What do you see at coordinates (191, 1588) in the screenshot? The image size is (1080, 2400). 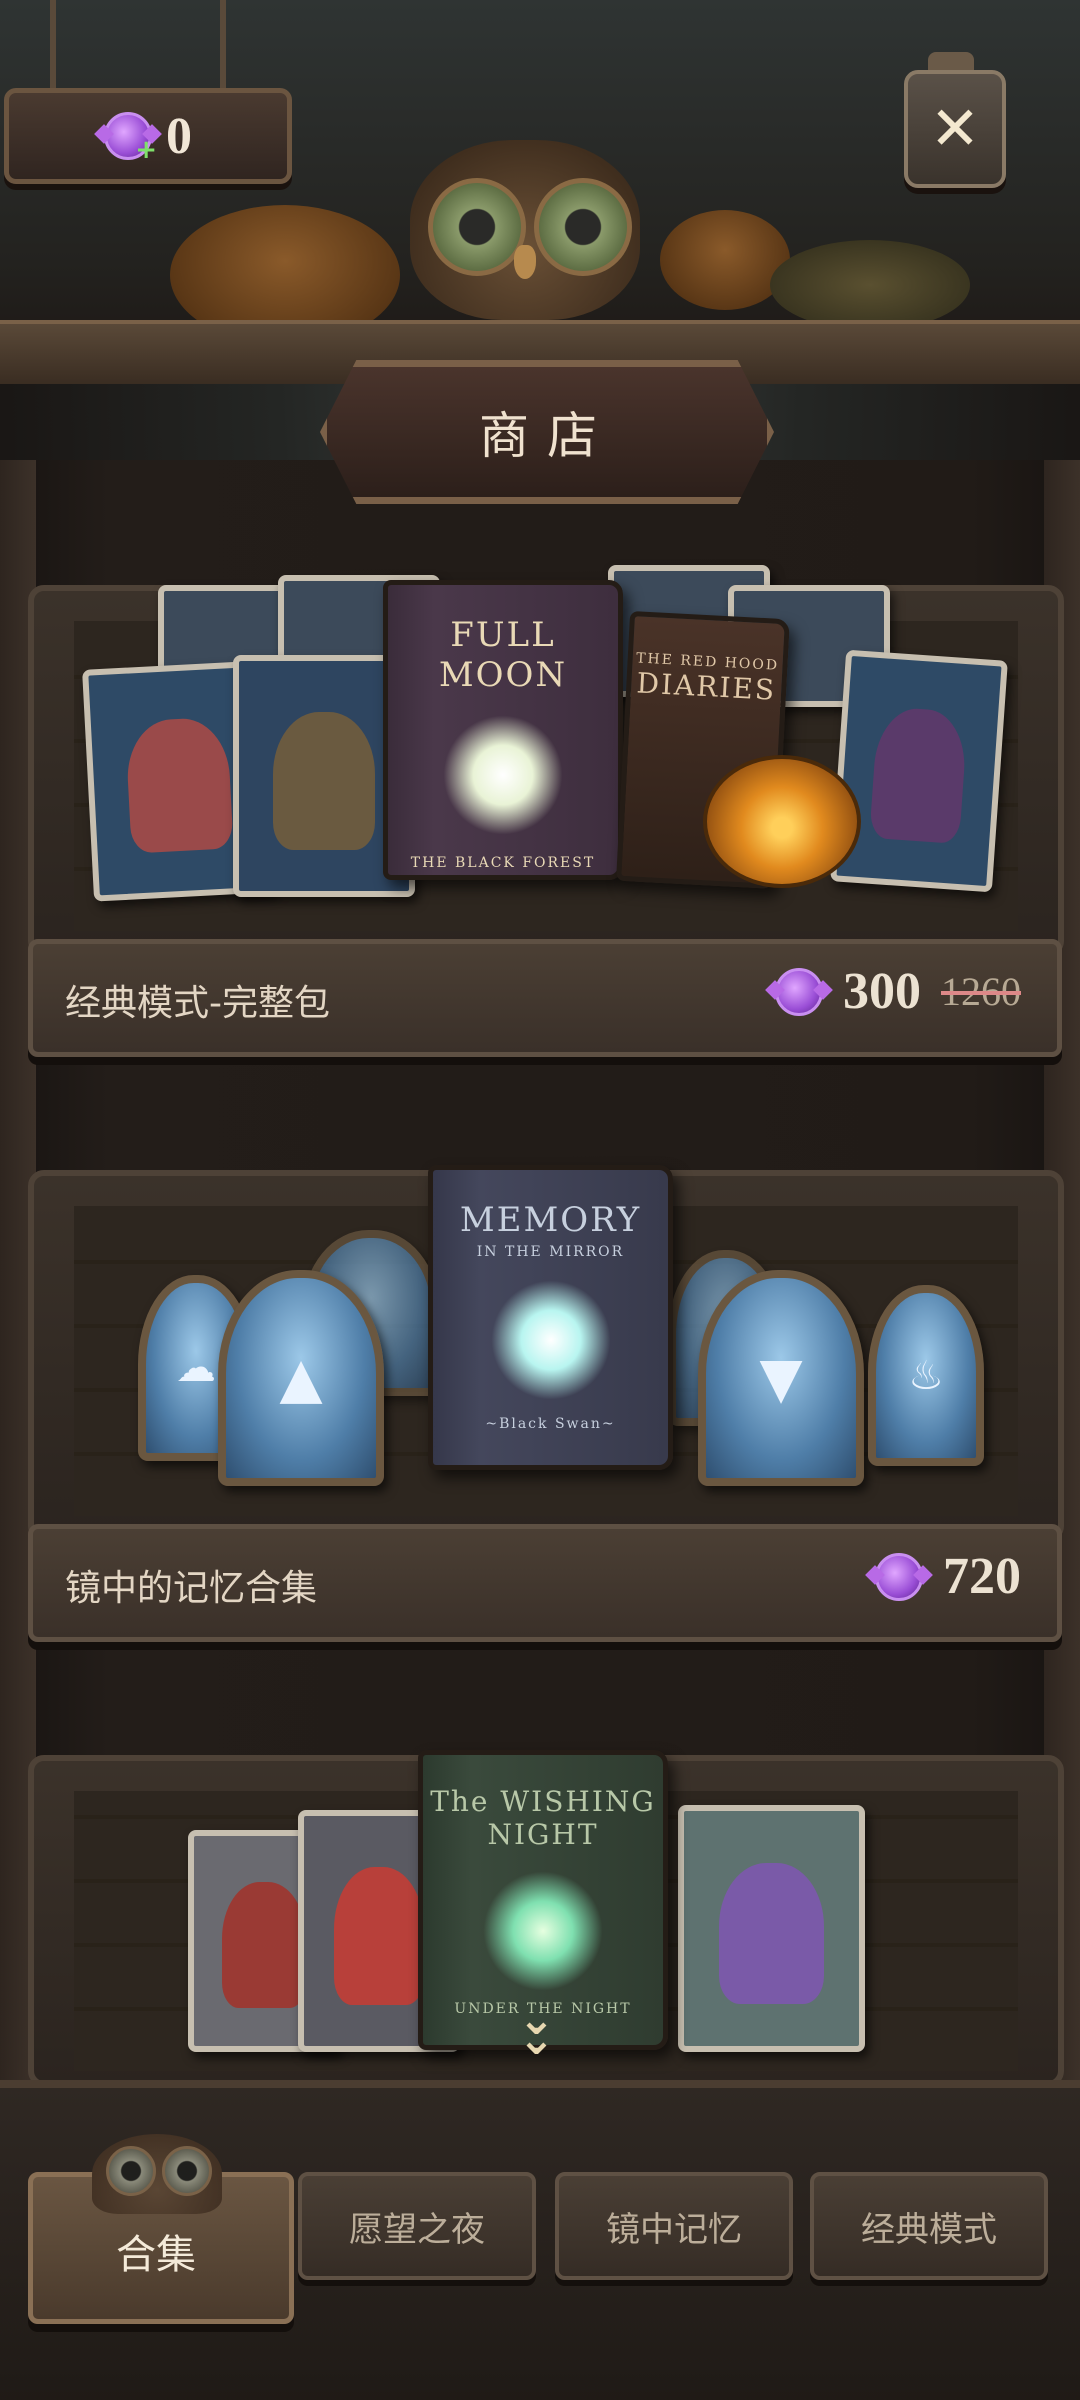 I see `pack-name: 镜中的记忆合集` at bounding box center [191, 1588].